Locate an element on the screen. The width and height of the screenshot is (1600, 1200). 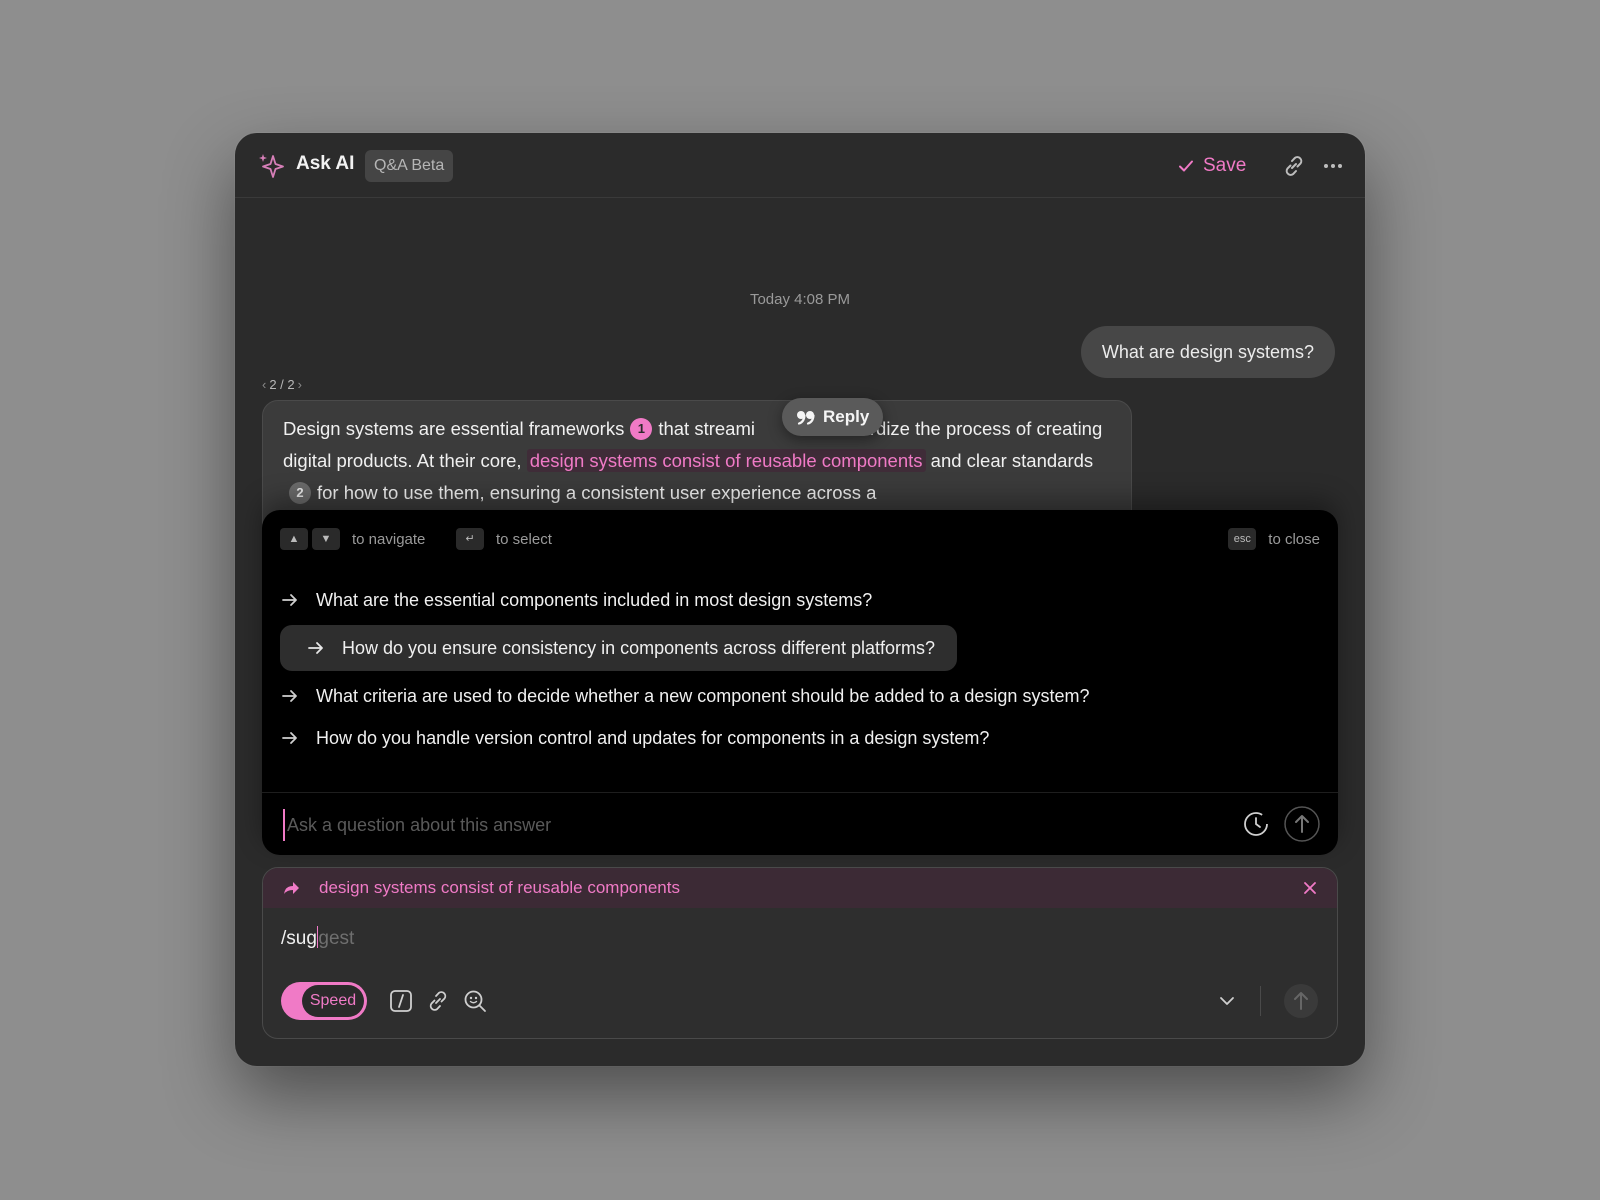
answer-text: and clear standards is located at coordinates (1012, 460).